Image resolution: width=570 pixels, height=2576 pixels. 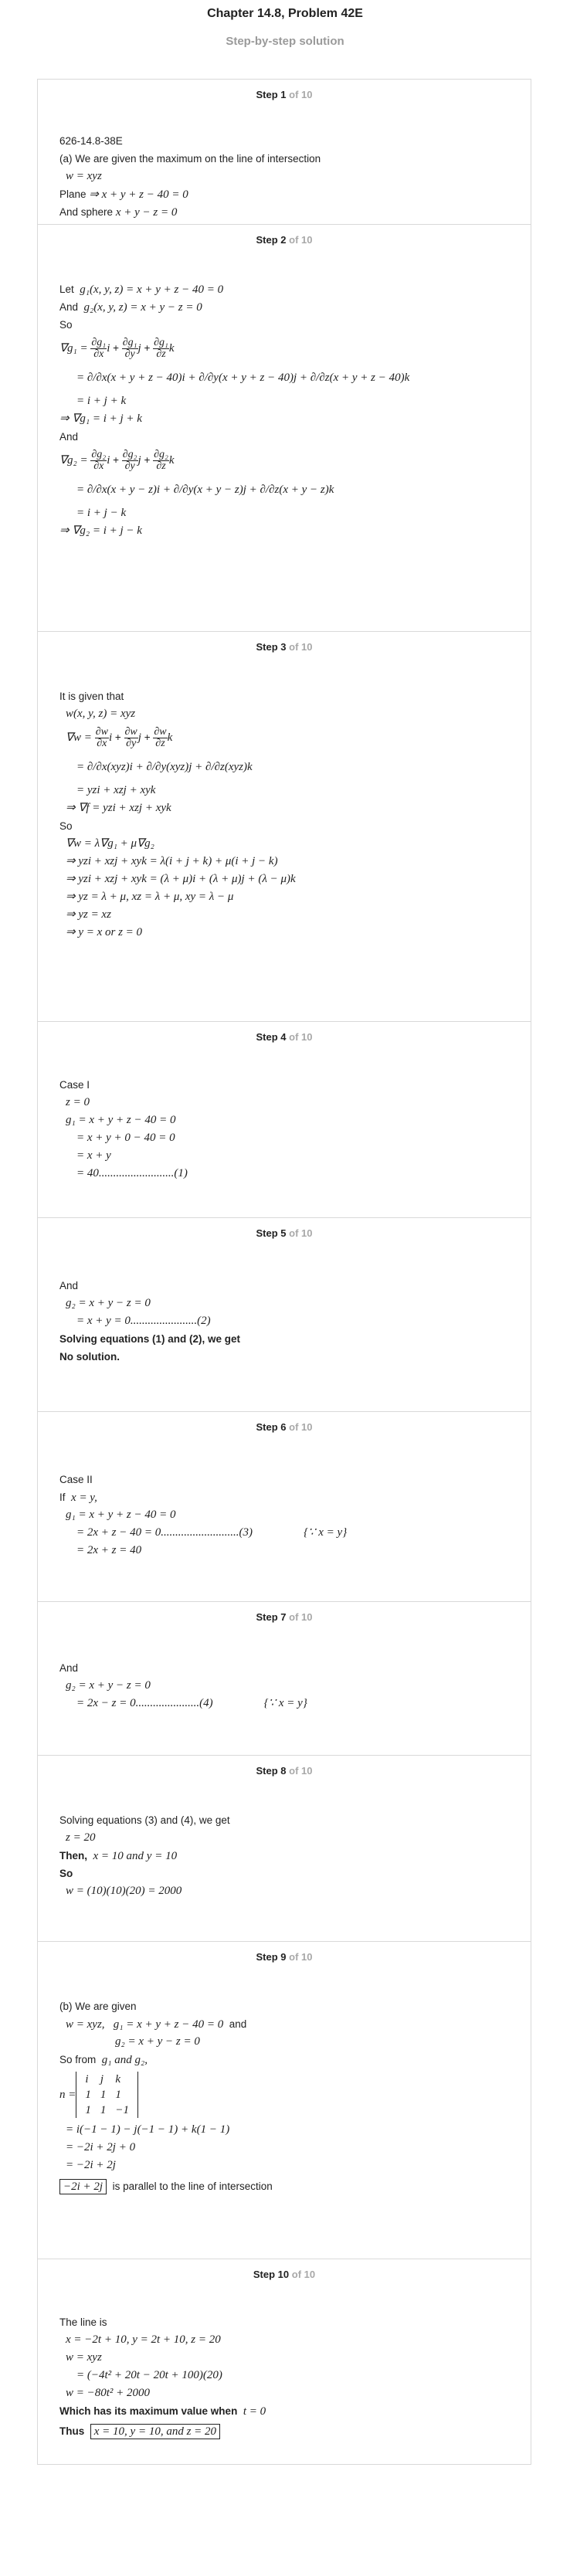 I want to click on math-line: = x + y, so click(x=93, y=1155).